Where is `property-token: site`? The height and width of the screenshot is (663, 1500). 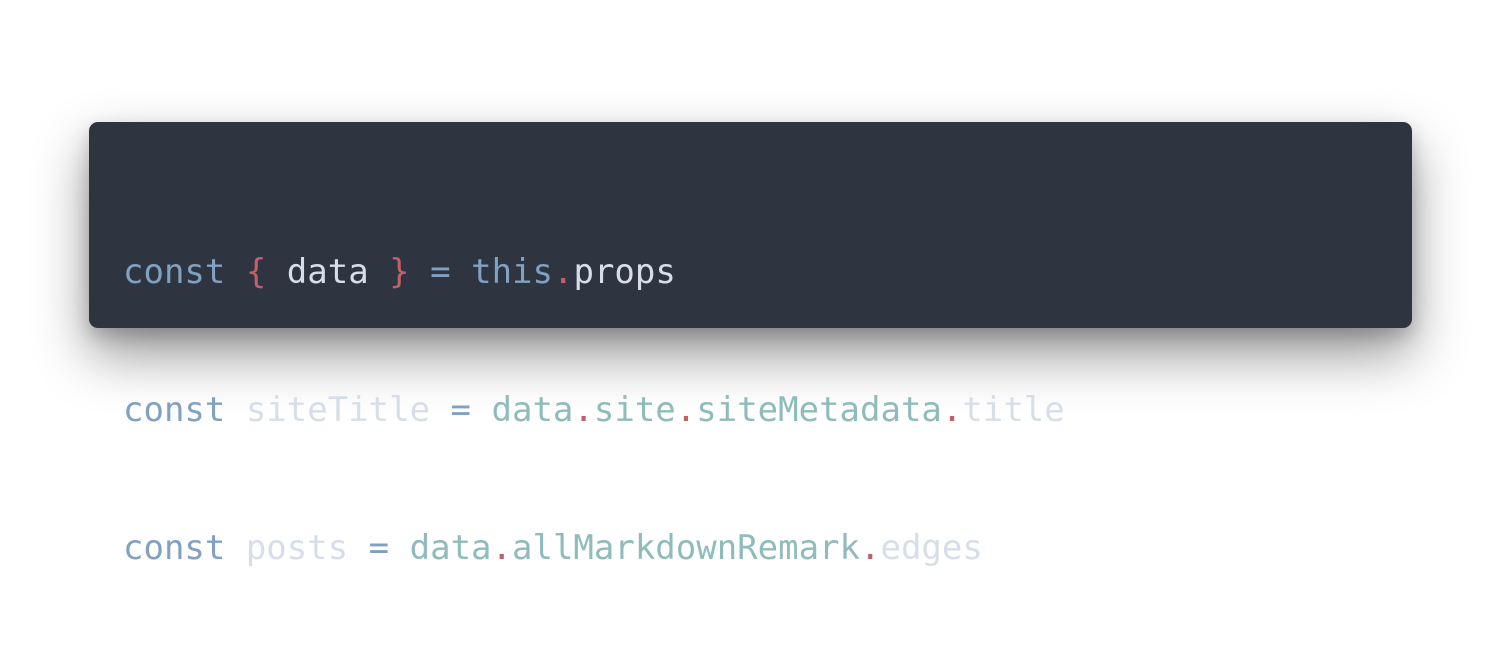 property-token: site is located at coordinates (634, 410).